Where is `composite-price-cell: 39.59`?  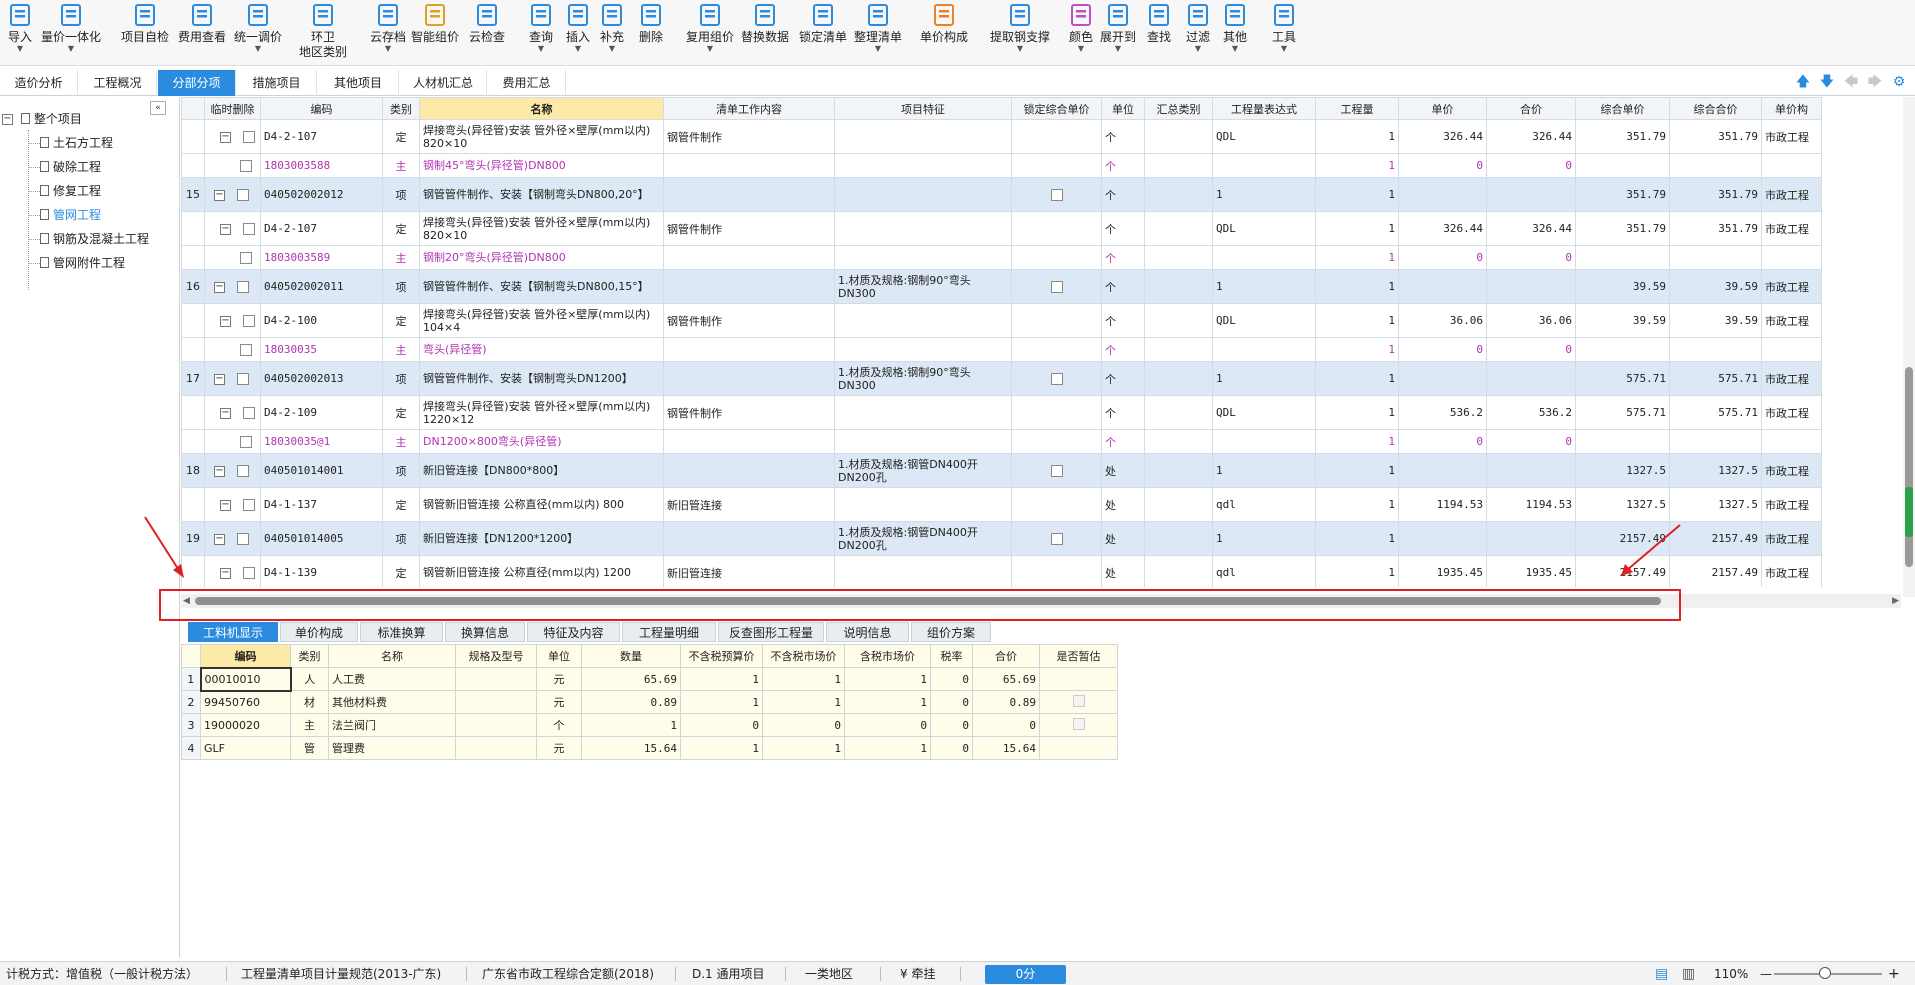
composite-price-cell: 39.59 is located at coordinates (1622, 320).